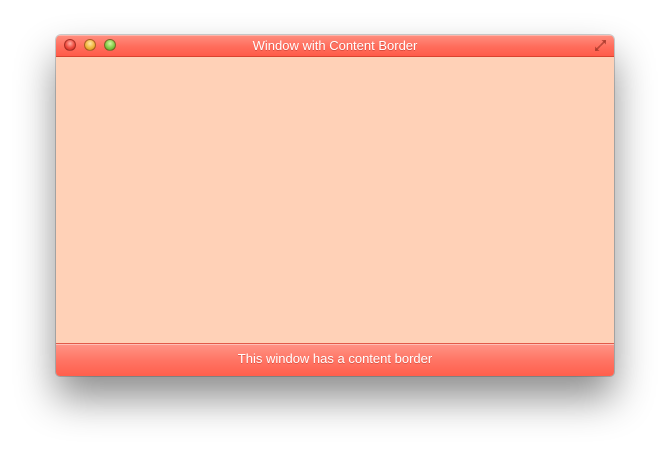 Image resolution: width=671 pixels, height=455 pixels. I want to click on status-label: This window has a content border, so click(335, 358).